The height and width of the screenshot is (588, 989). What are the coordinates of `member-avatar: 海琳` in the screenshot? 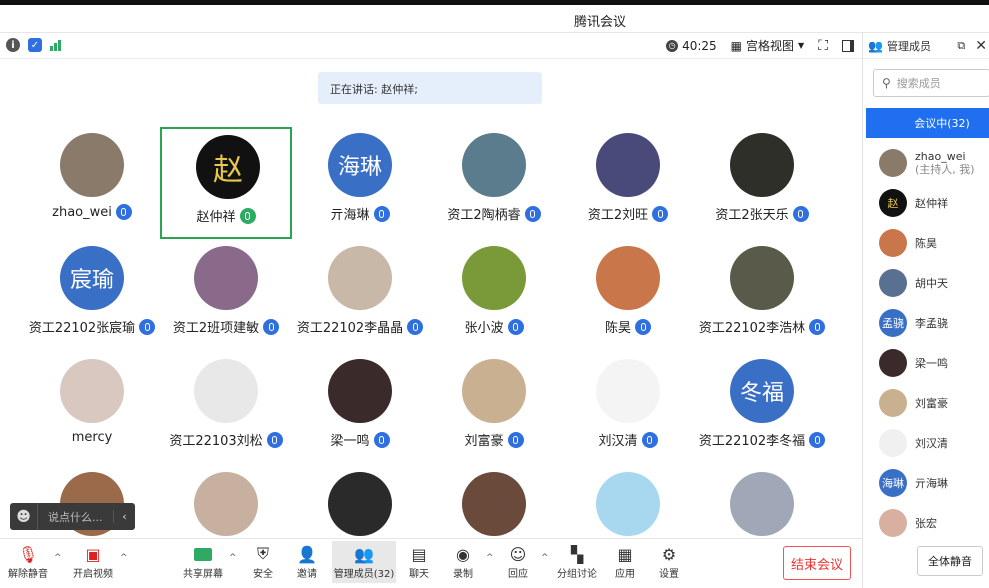 It's located at (893, 483).